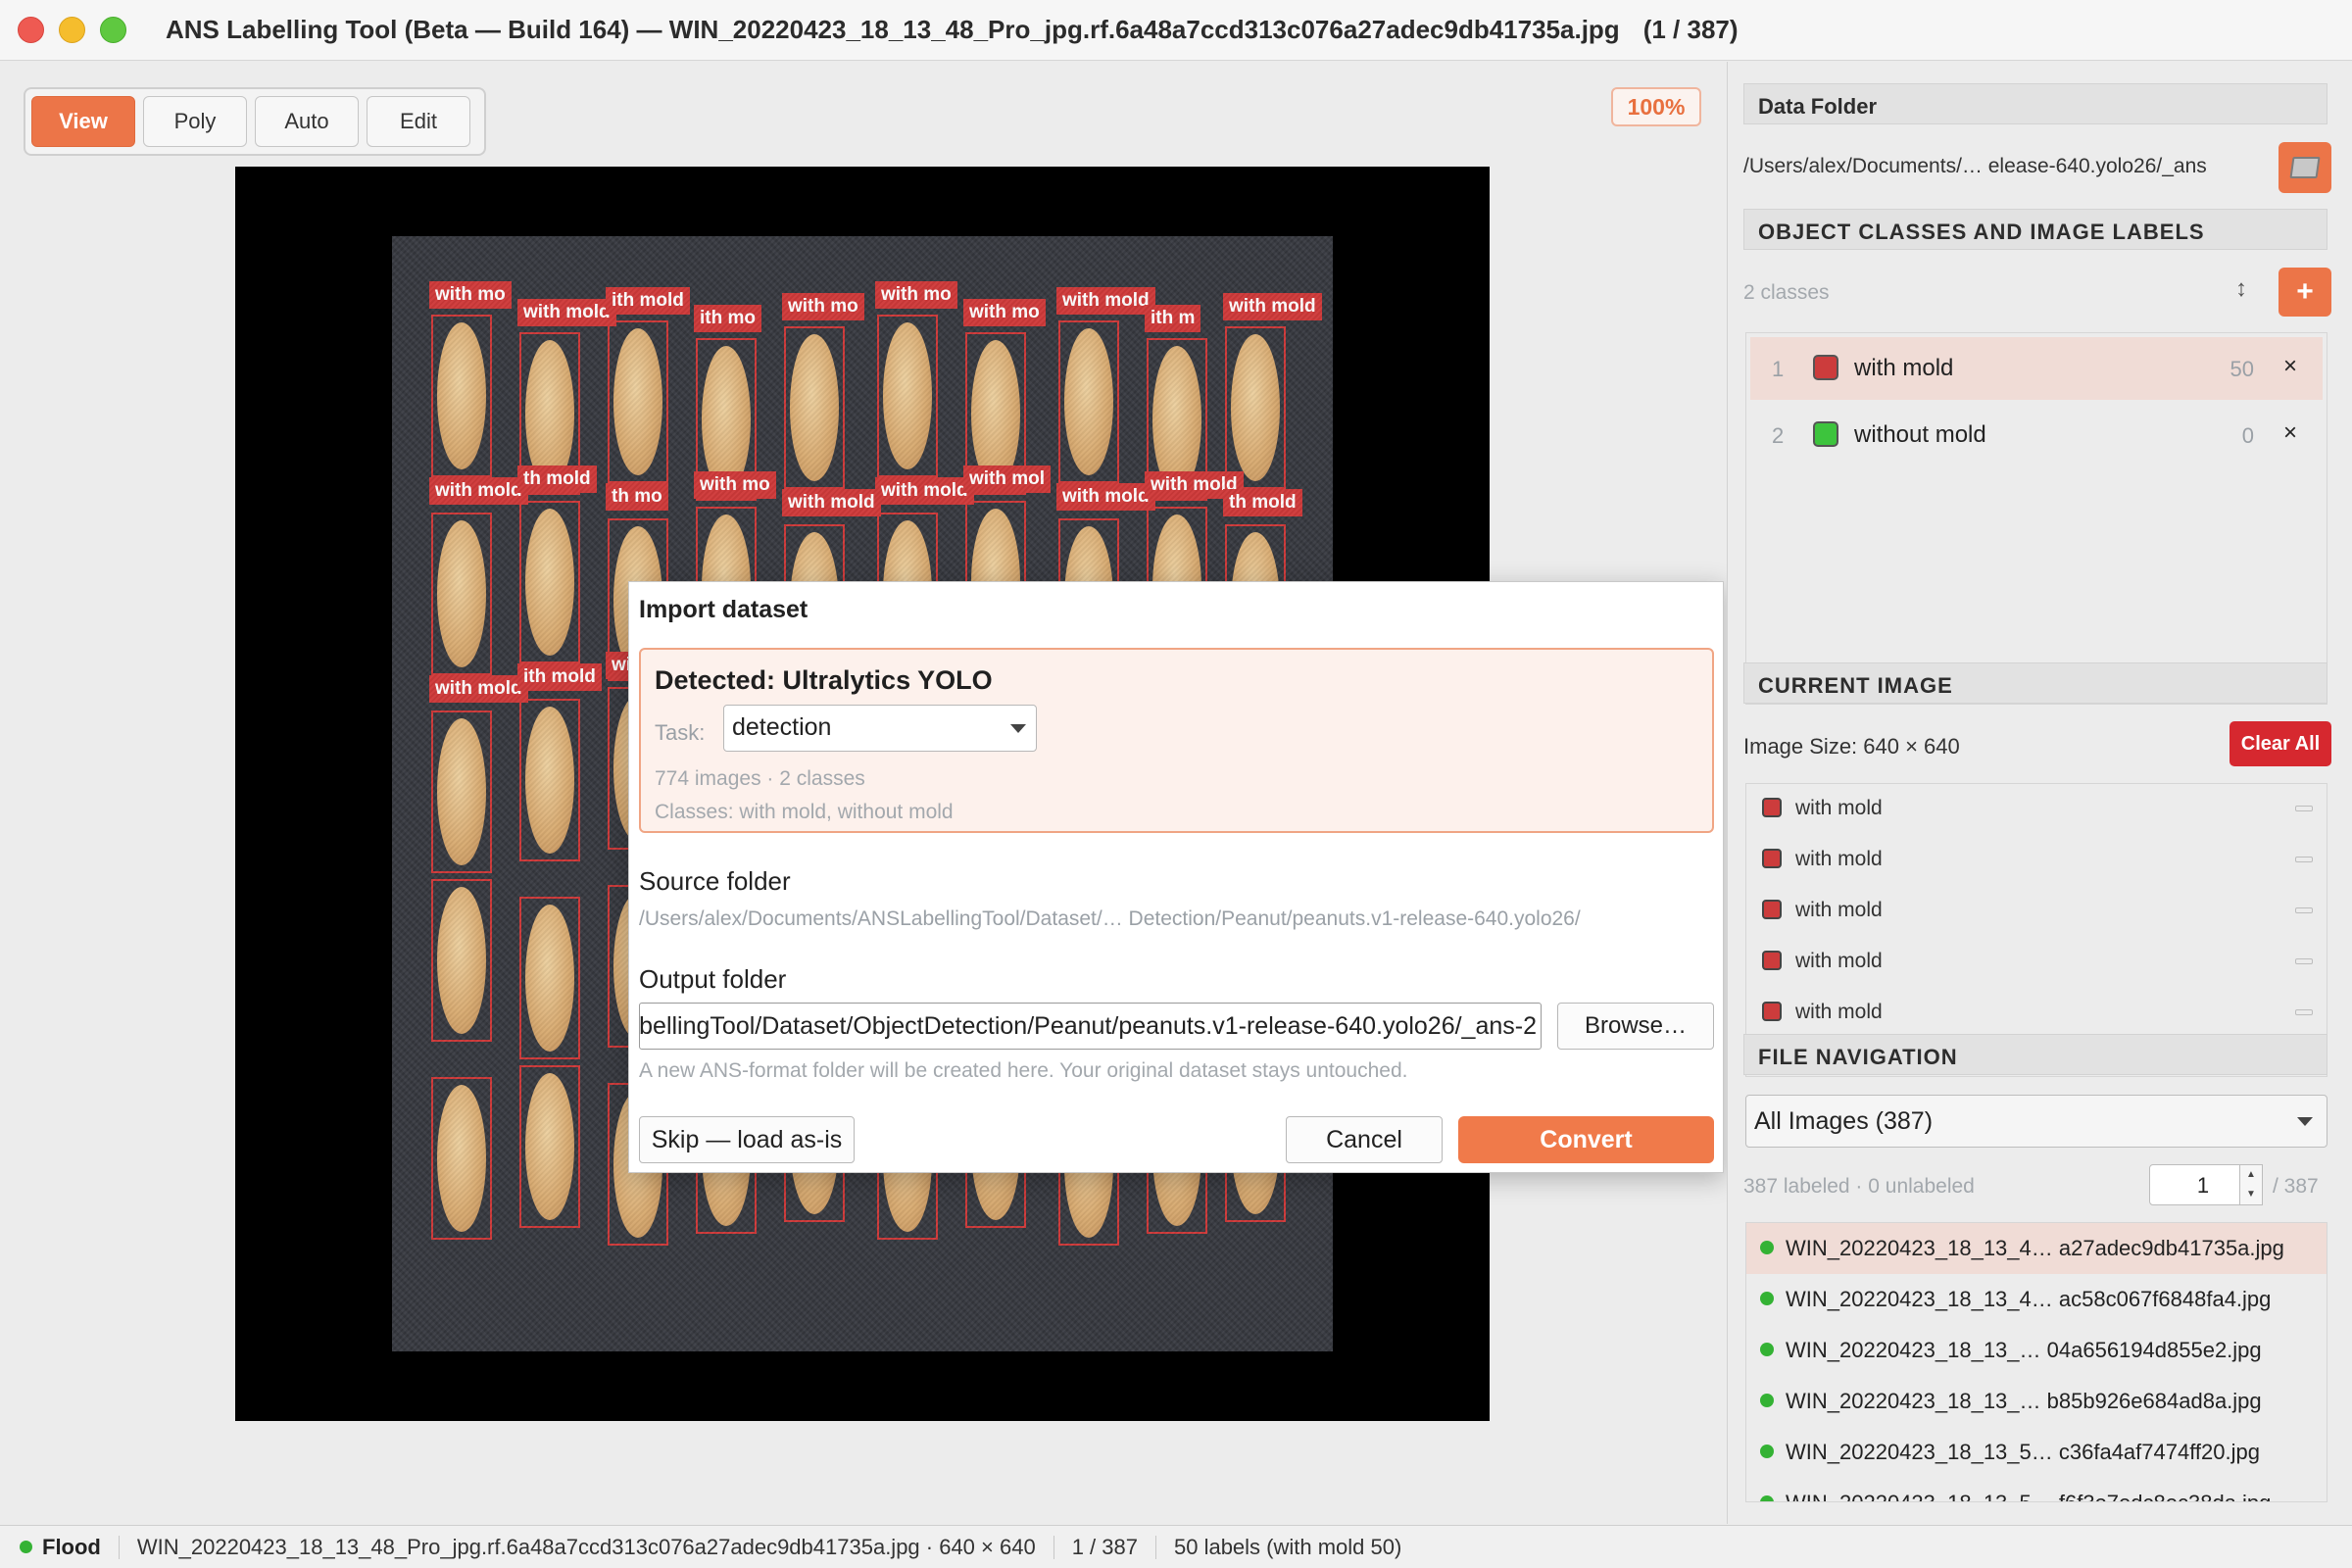 This screenshot has height=1568, width=2352. What do you see at coordinates (2304, 292) in the screenshot?
I see `add-class-button: +` at bounding box center [2304, 292].